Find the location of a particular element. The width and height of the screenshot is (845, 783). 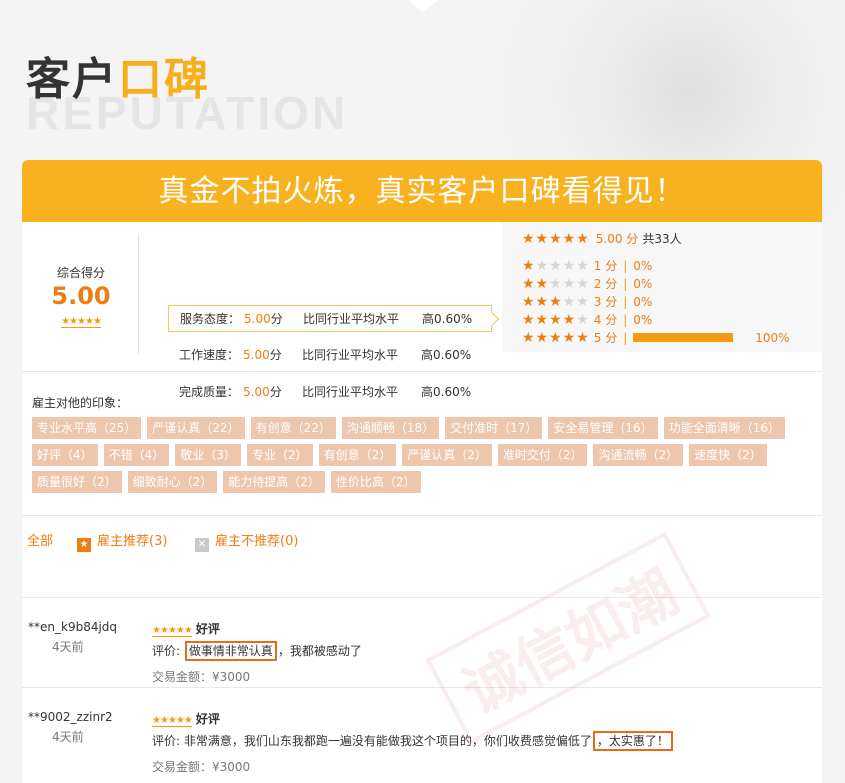

impression-tag: 专业水平高（25） is located at coordinates (87, 428).